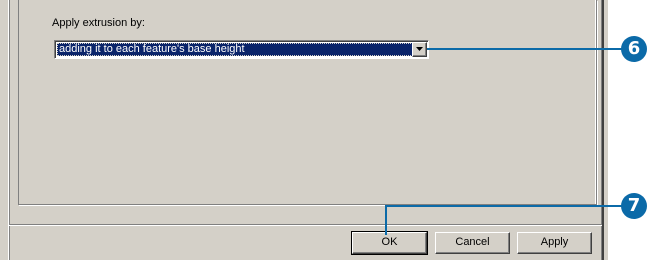 The image size is (656, 260). I want to click on callout-line-7-vertical, so click(386, 220).